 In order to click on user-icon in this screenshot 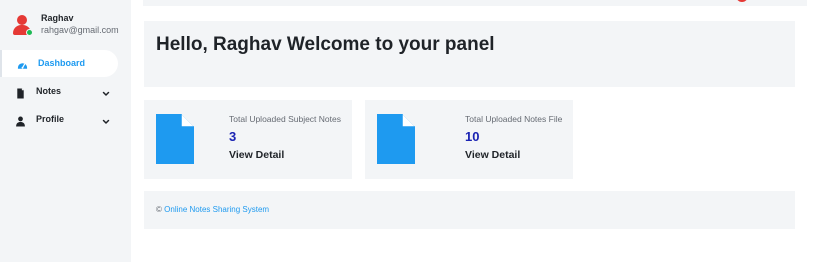, I will do `click(20, 120)`.